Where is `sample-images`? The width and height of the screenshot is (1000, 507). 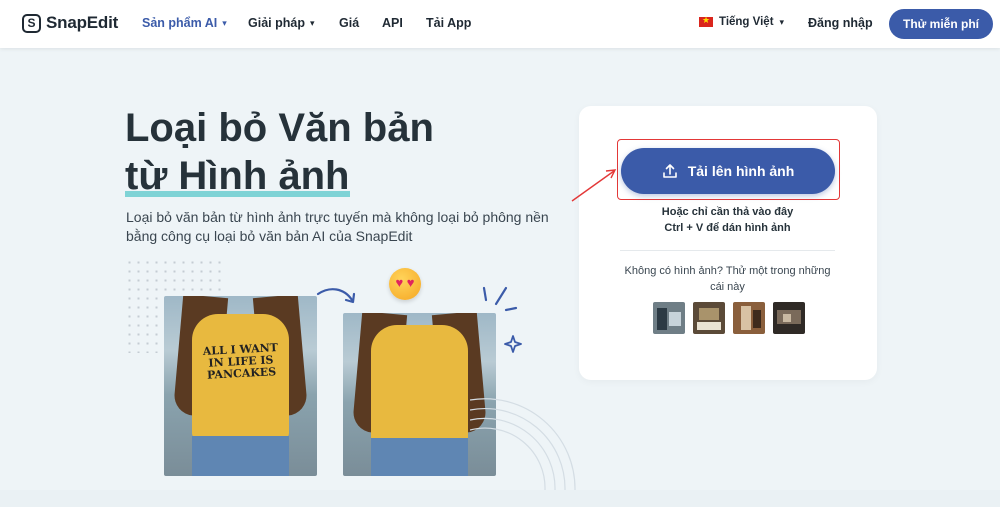
sample-images is located at coordinates (729, 318).